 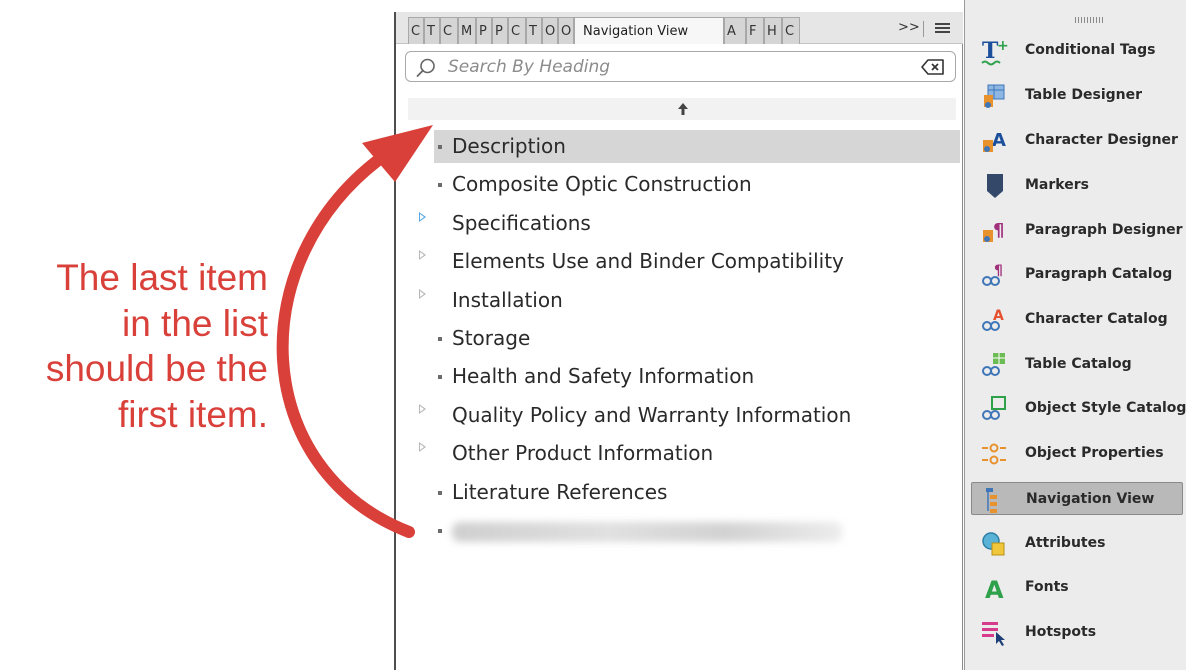 I want to click on panel-tab-strip: C T C M P P C T O O Navigation View A F H C >>, so click(x=679, y=28).